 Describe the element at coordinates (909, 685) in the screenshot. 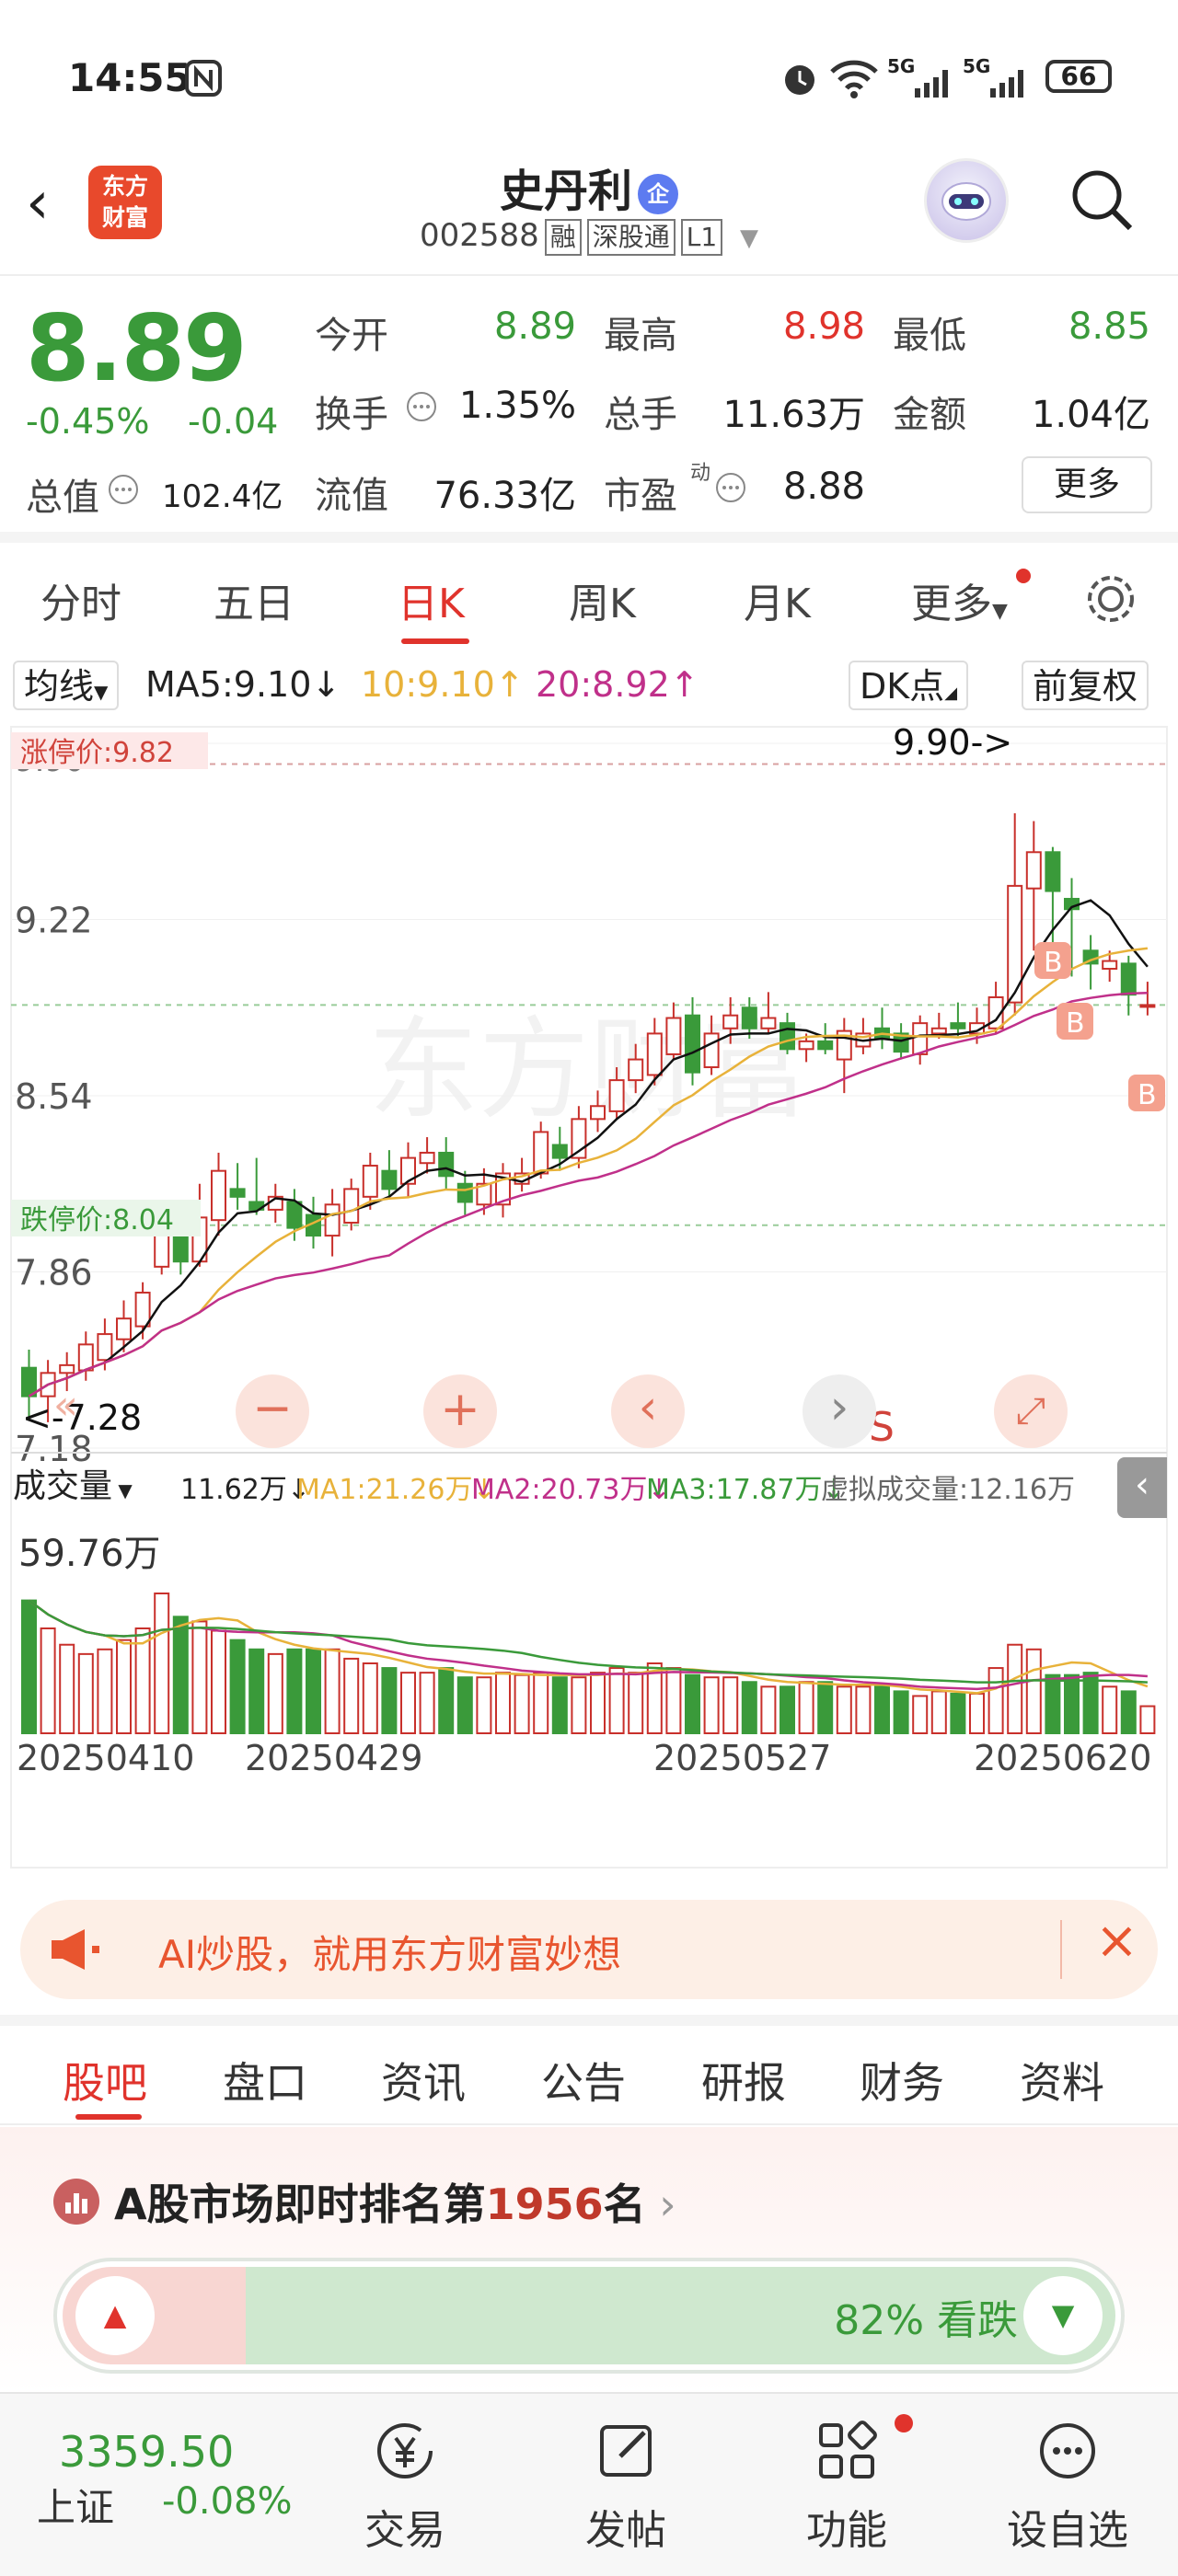

I see `dk-point-select: DK点◢` at that location.